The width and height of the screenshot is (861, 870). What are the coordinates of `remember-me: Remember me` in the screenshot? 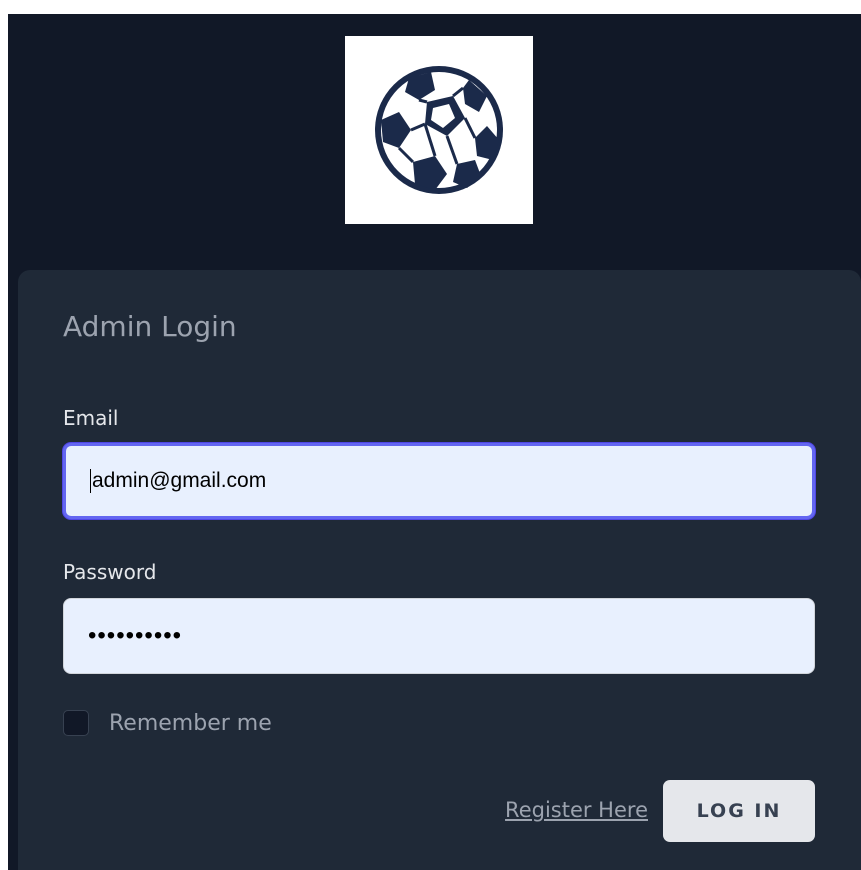 It's located at (167, 723).